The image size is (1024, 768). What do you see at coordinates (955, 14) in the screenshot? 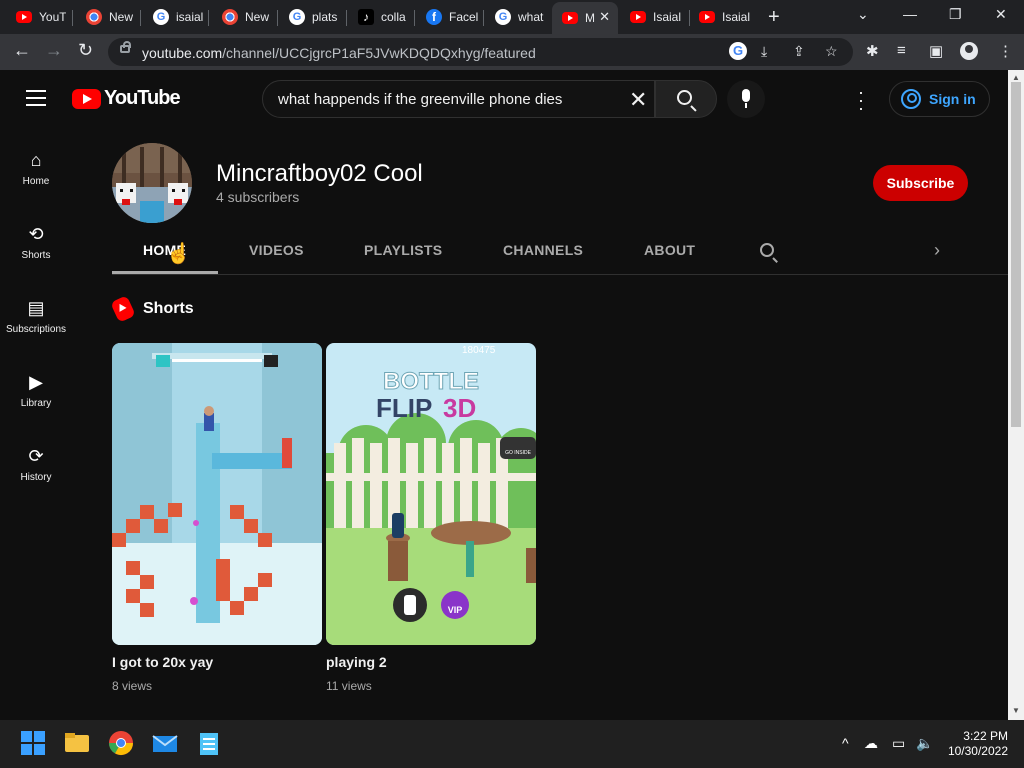
I see `maximize-button: ❐` at bounding box center [955, 14].